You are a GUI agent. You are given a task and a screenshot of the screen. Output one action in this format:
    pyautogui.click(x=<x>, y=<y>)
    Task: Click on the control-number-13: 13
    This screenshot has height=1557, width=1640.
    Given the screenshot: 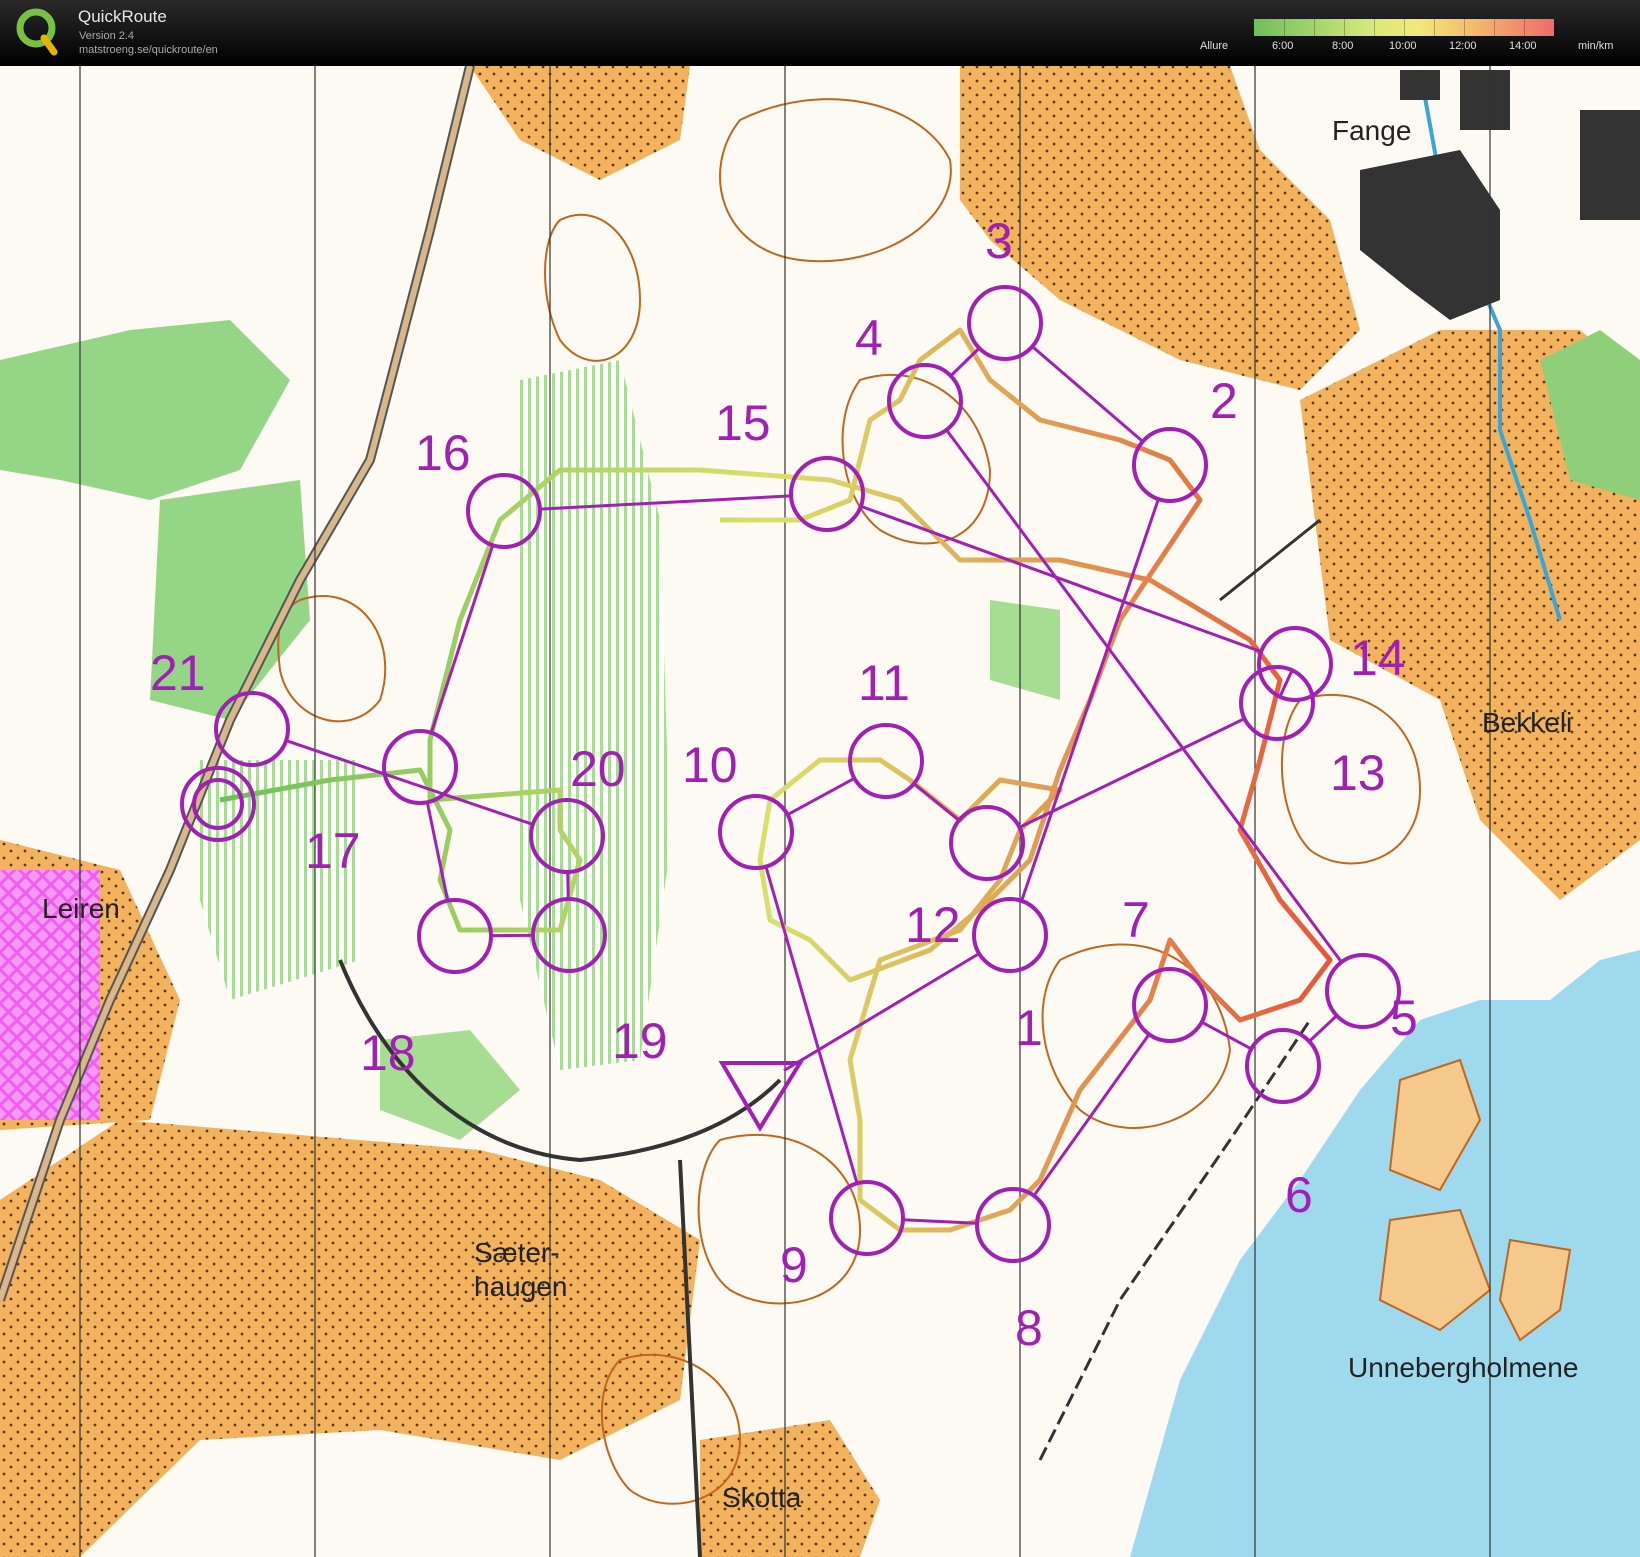 What is the action you would take?
    pyautogui.click(x=1358, y=773)
    